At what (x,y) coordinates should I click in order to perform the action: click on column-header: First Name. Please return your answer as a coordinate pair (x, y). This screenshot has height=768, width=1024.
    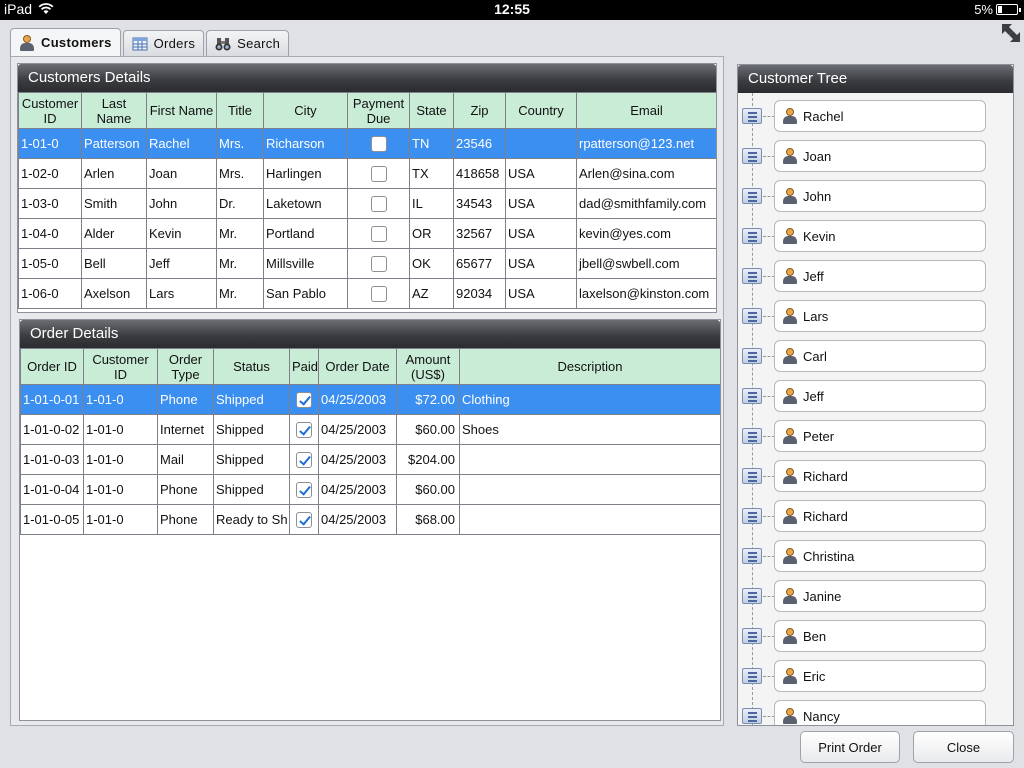
    Looking at the image, I should click on (181, 110).